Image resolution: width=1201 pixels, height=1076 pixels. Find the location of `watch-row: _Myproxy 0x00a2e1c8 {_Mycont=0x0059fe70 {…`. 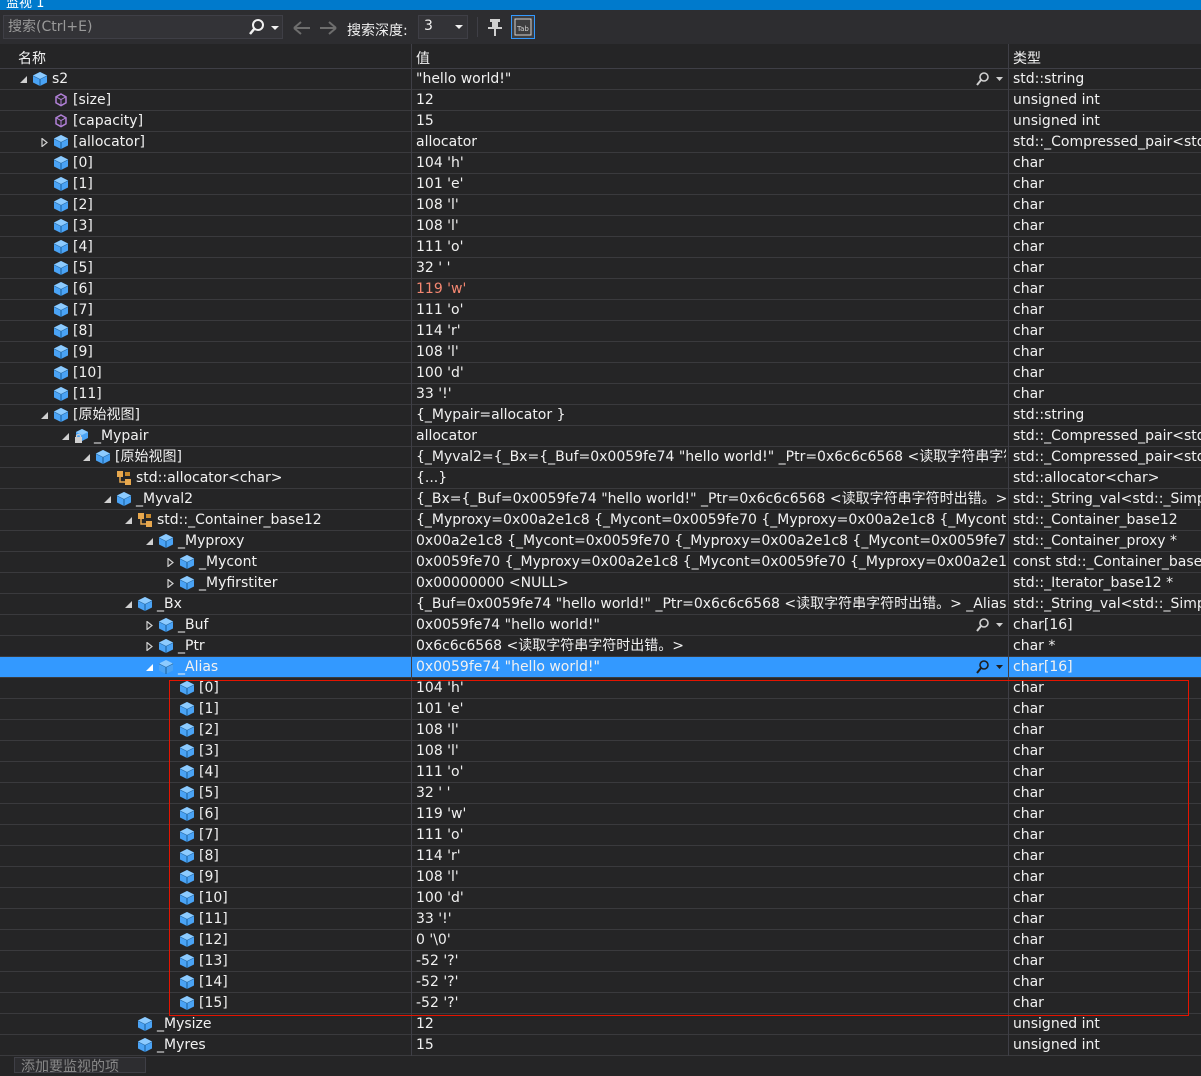

watch-row: _Myproxy 0x00a2e1c8 {_Mycont=0x0059fe70 {… is located at coordinates (600, 541).